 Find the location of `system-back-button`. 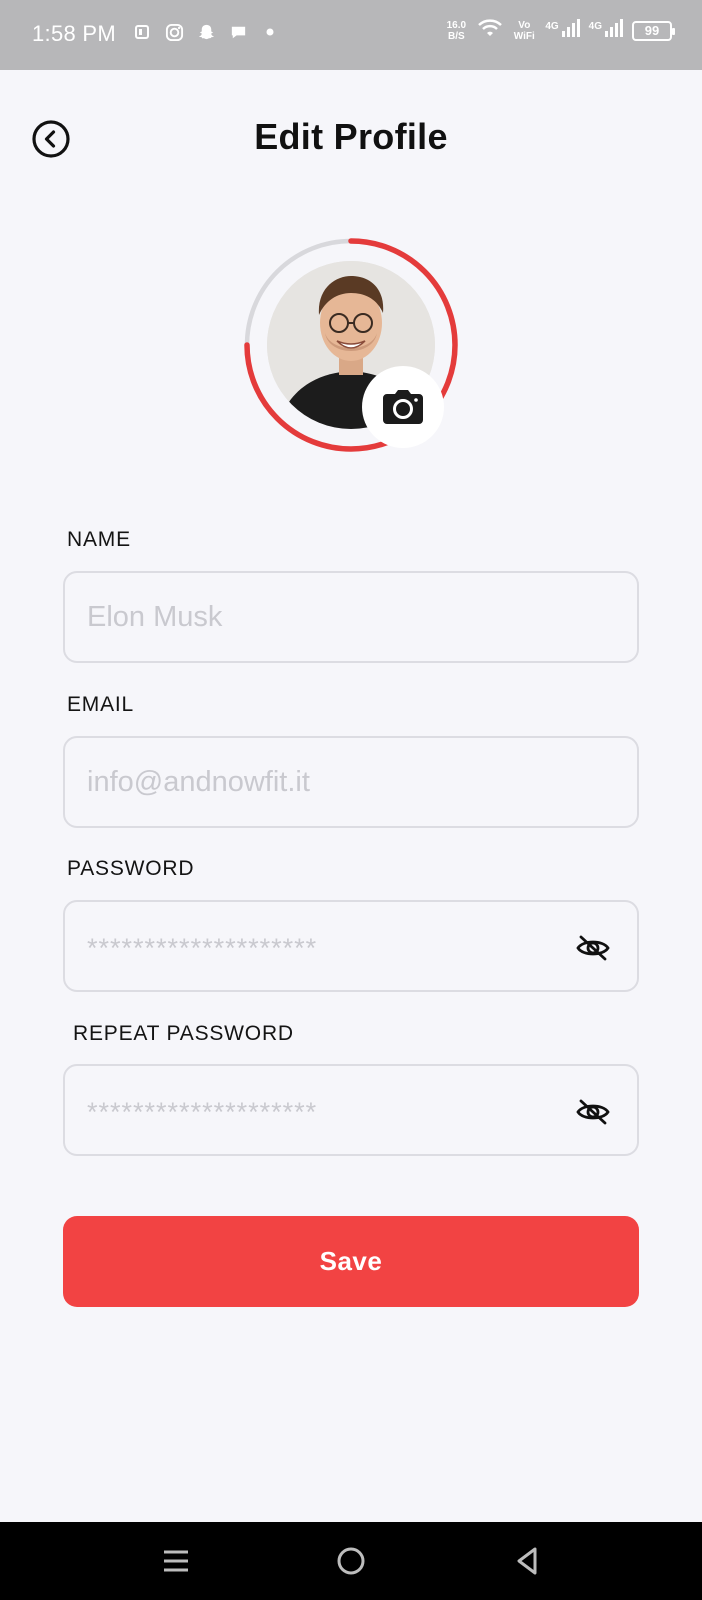

system-back-button is located at coordinates (527, 1561).